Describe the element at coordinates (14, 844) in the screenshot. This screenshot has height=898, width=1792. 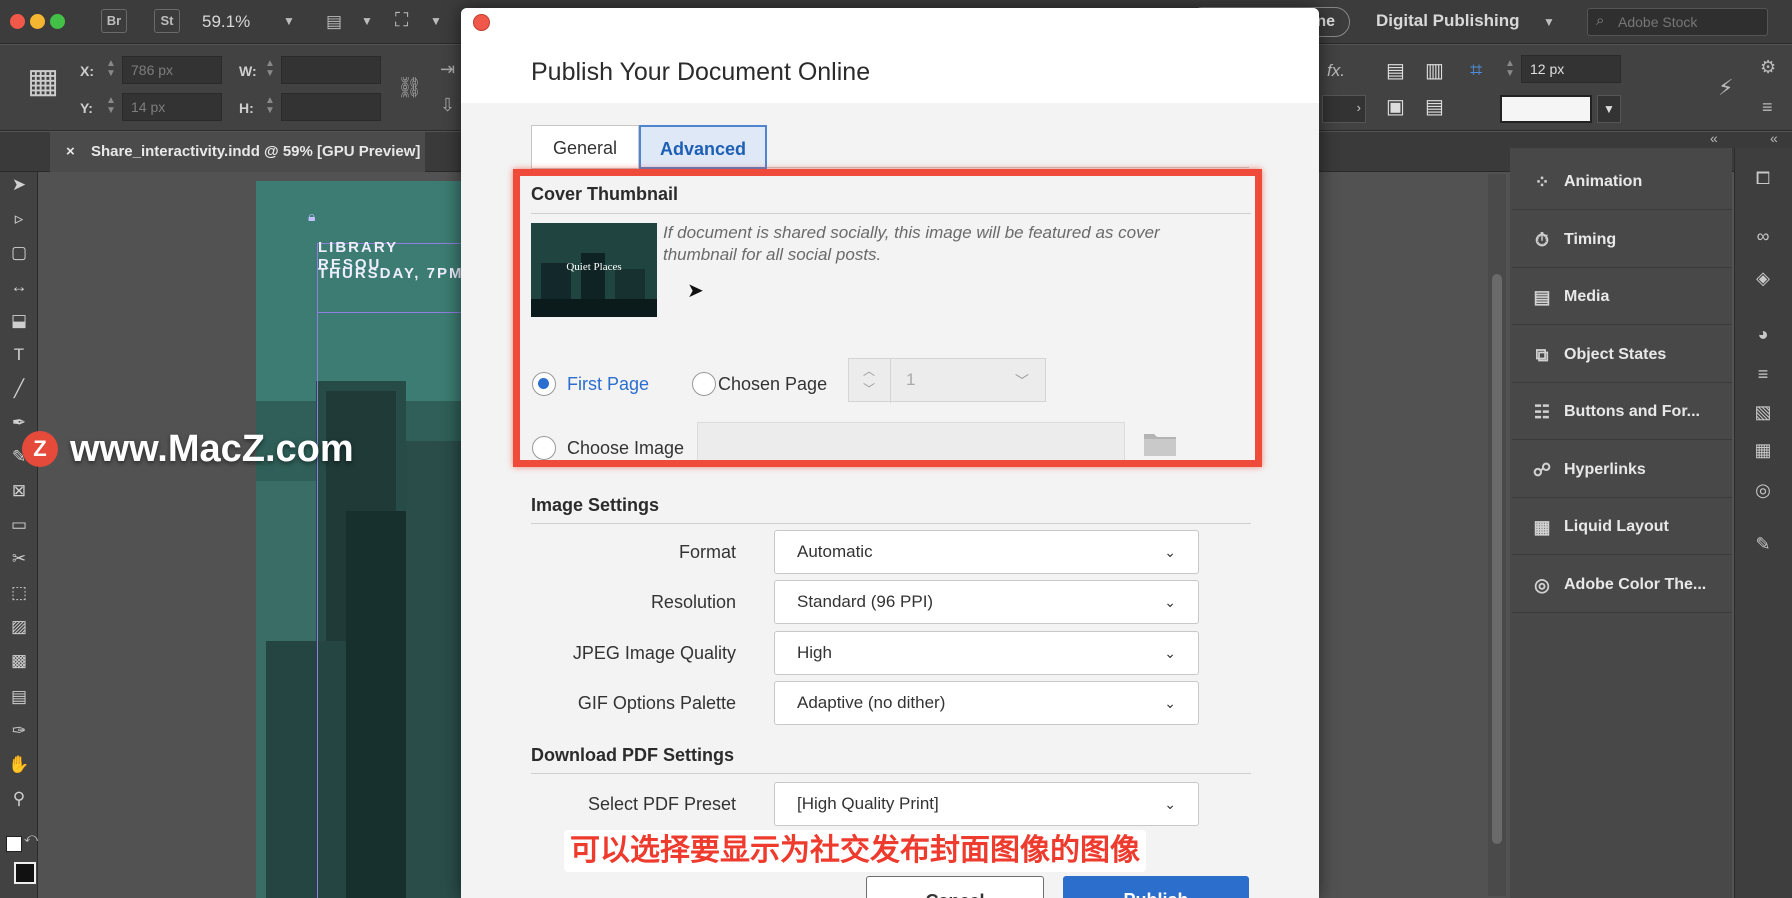
I see `fill-swatch` at that location.